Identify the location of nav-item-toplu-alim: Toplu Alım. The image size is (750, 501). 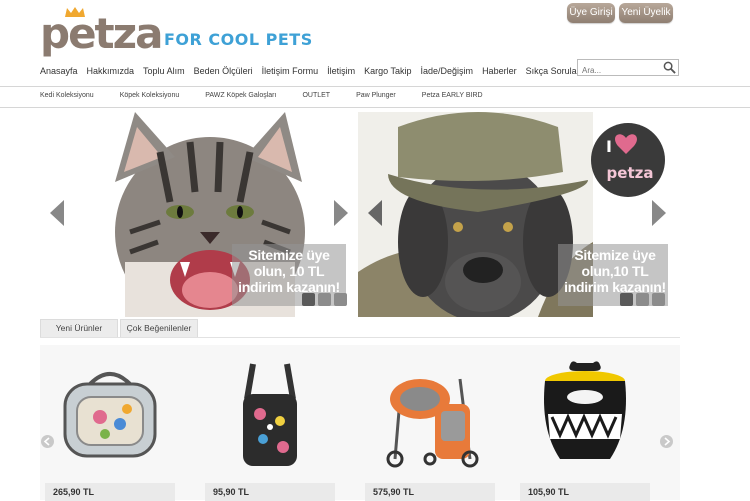
(164, 74).